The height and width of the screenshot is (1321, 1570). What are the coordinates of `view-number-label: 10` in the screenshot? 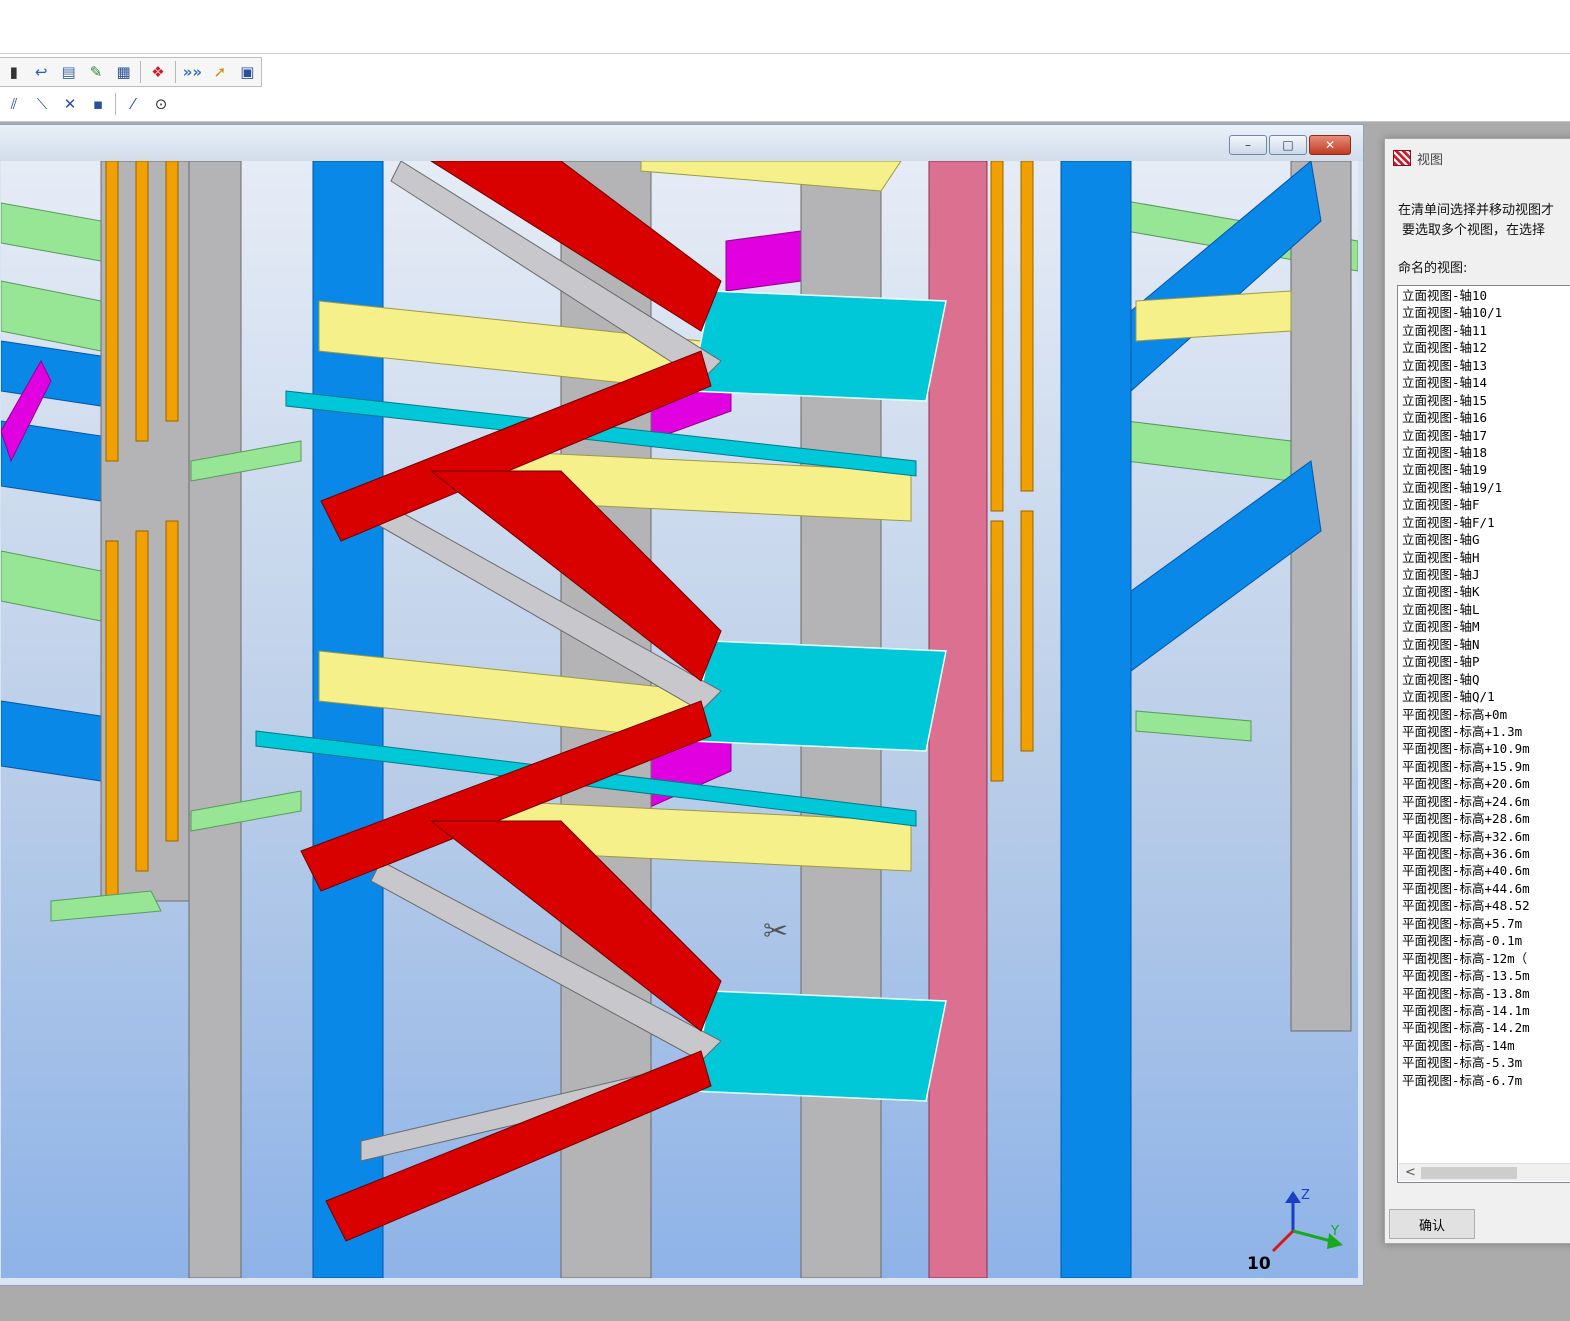 It's located at (1259, 1264).